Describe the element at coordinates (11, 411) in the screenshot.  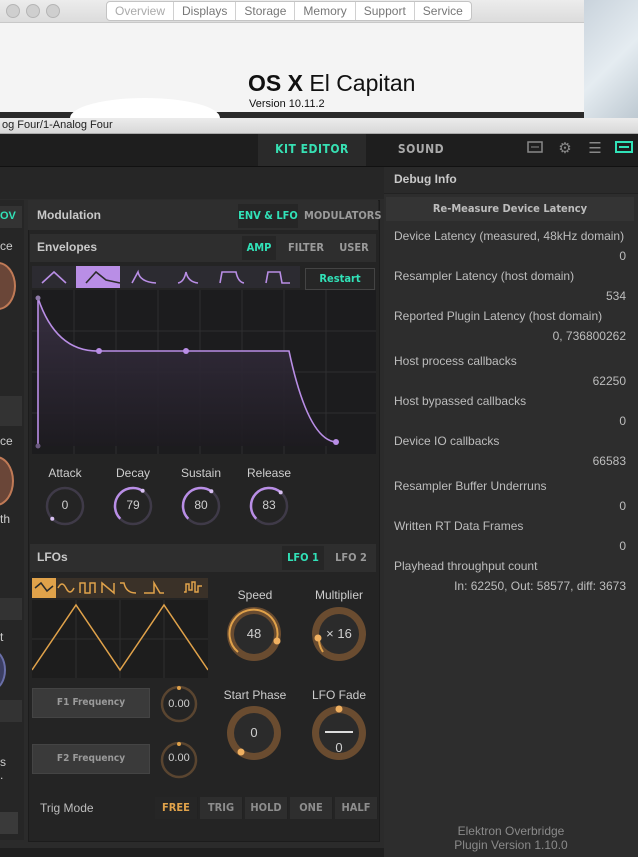
I see `left-section-header` at that location.